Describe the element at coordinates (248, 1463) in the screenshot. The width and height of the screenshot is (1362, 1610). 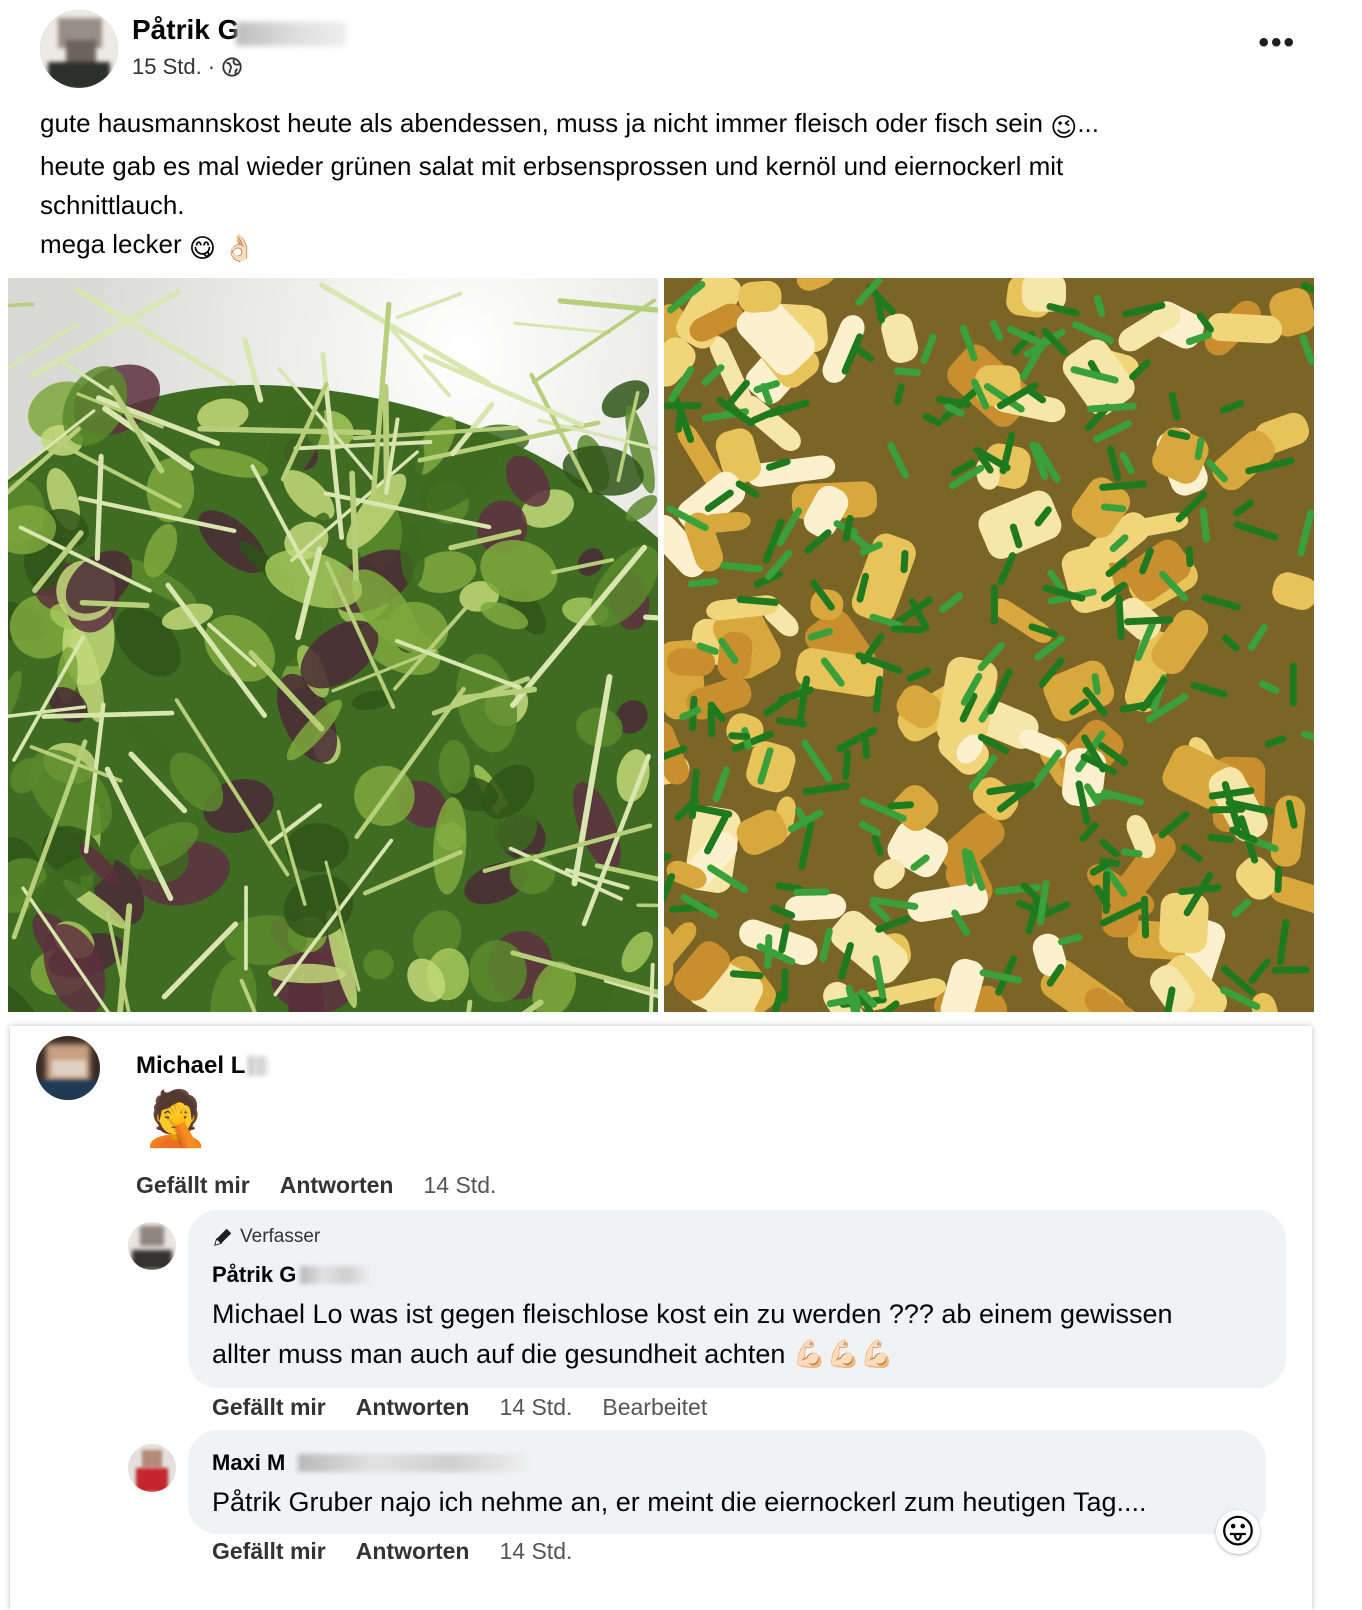
I see `reply-author-name: Maxi M` at that location.